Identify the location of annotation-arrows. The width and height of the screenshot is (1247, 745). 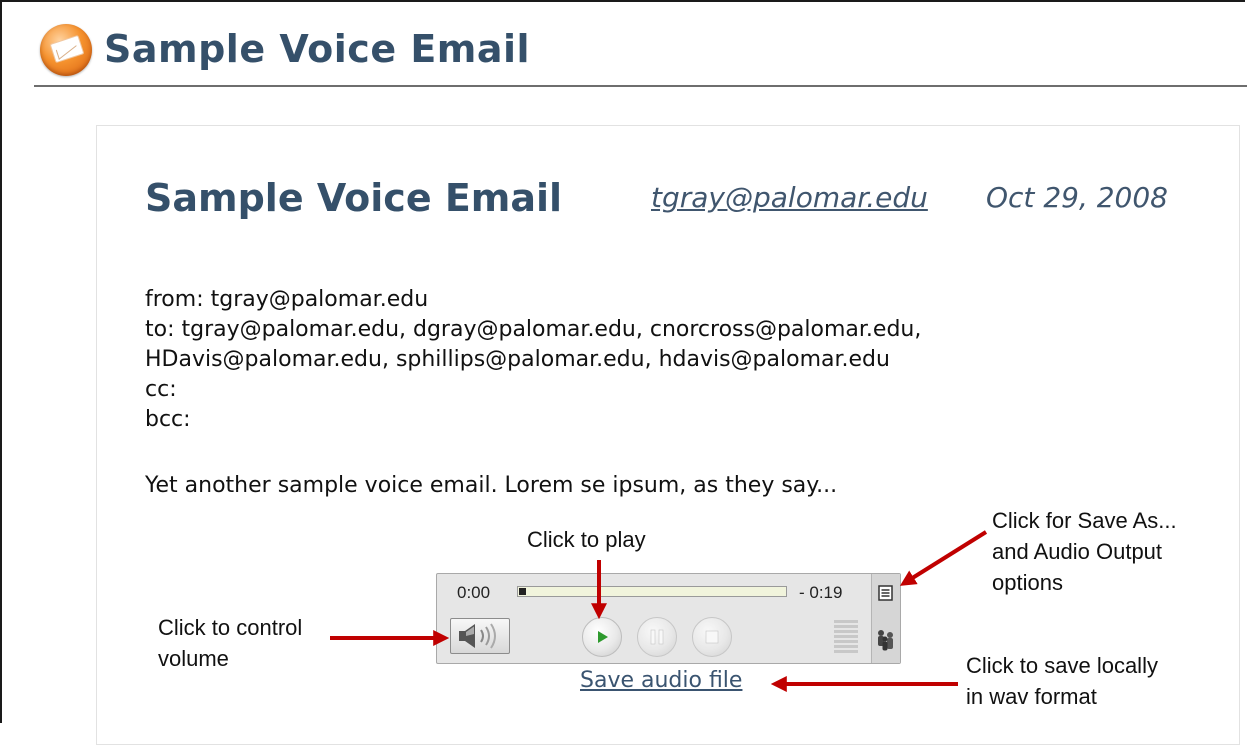
(659, 611).